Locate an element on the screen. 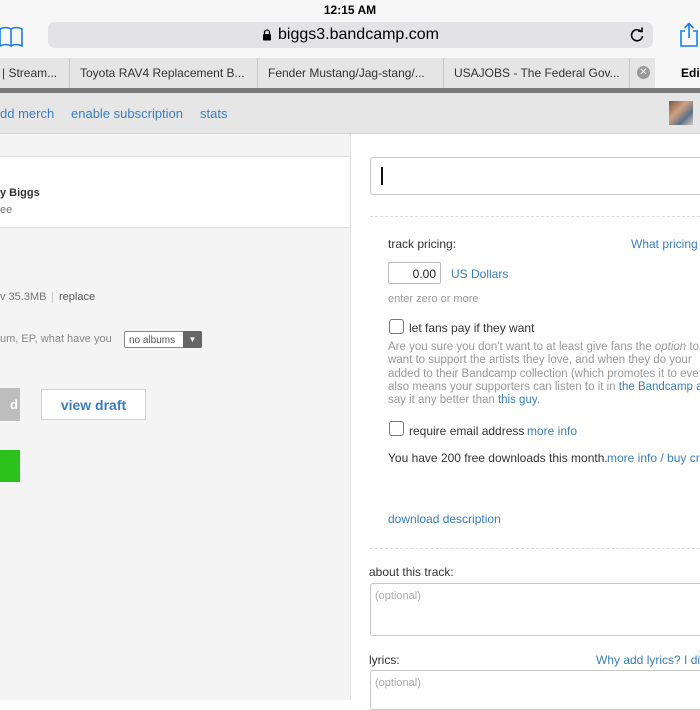 The image size is (700, 710). status-bar: 12:15 AM is located at coordinates (350, 10).